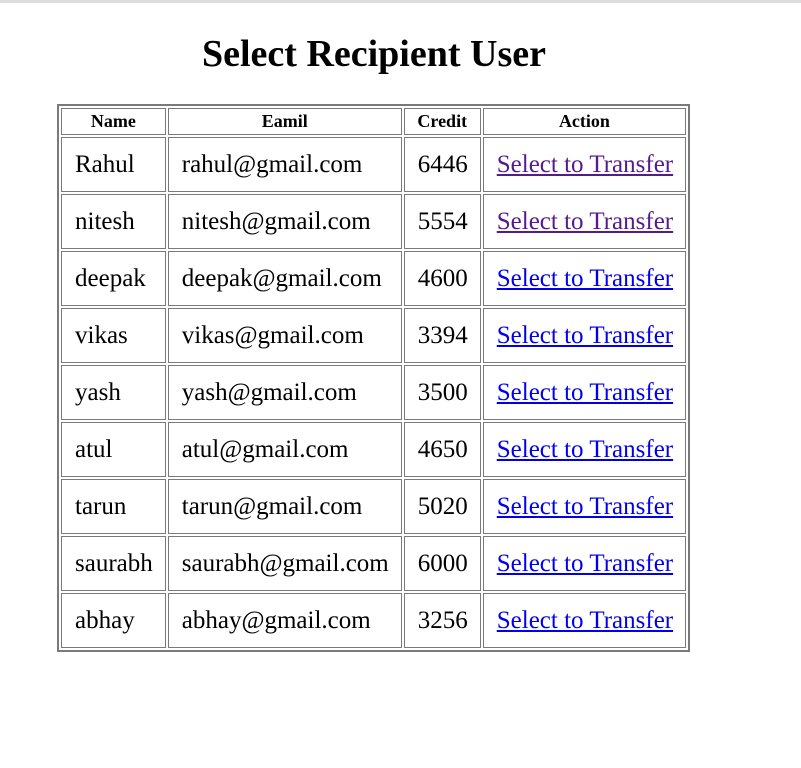  I want to click on cell-name: deepak, so click(113, 278).